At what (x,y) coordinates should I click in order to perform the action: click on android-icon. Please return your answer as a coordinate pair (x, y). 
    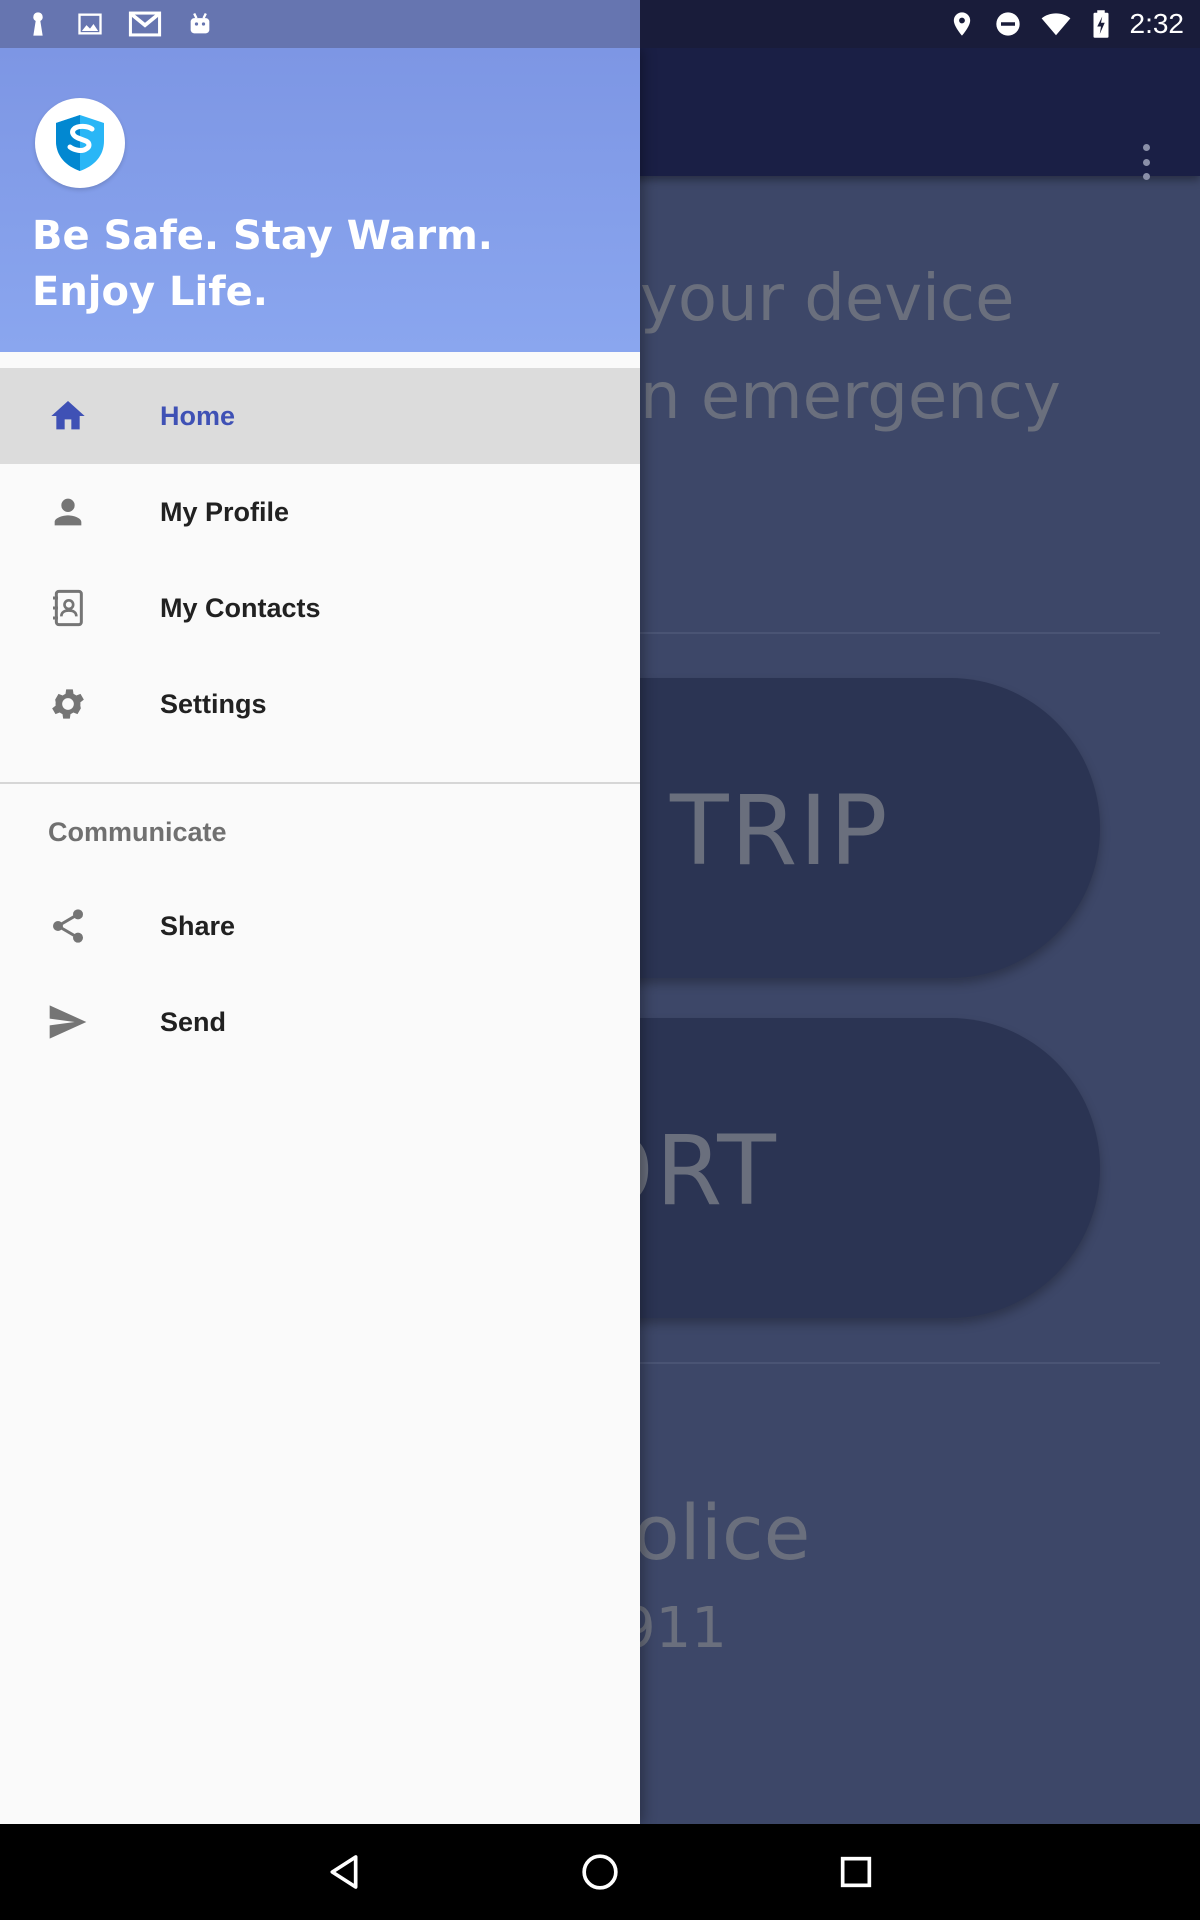
    Looking at the image, I should click on (200, 23).